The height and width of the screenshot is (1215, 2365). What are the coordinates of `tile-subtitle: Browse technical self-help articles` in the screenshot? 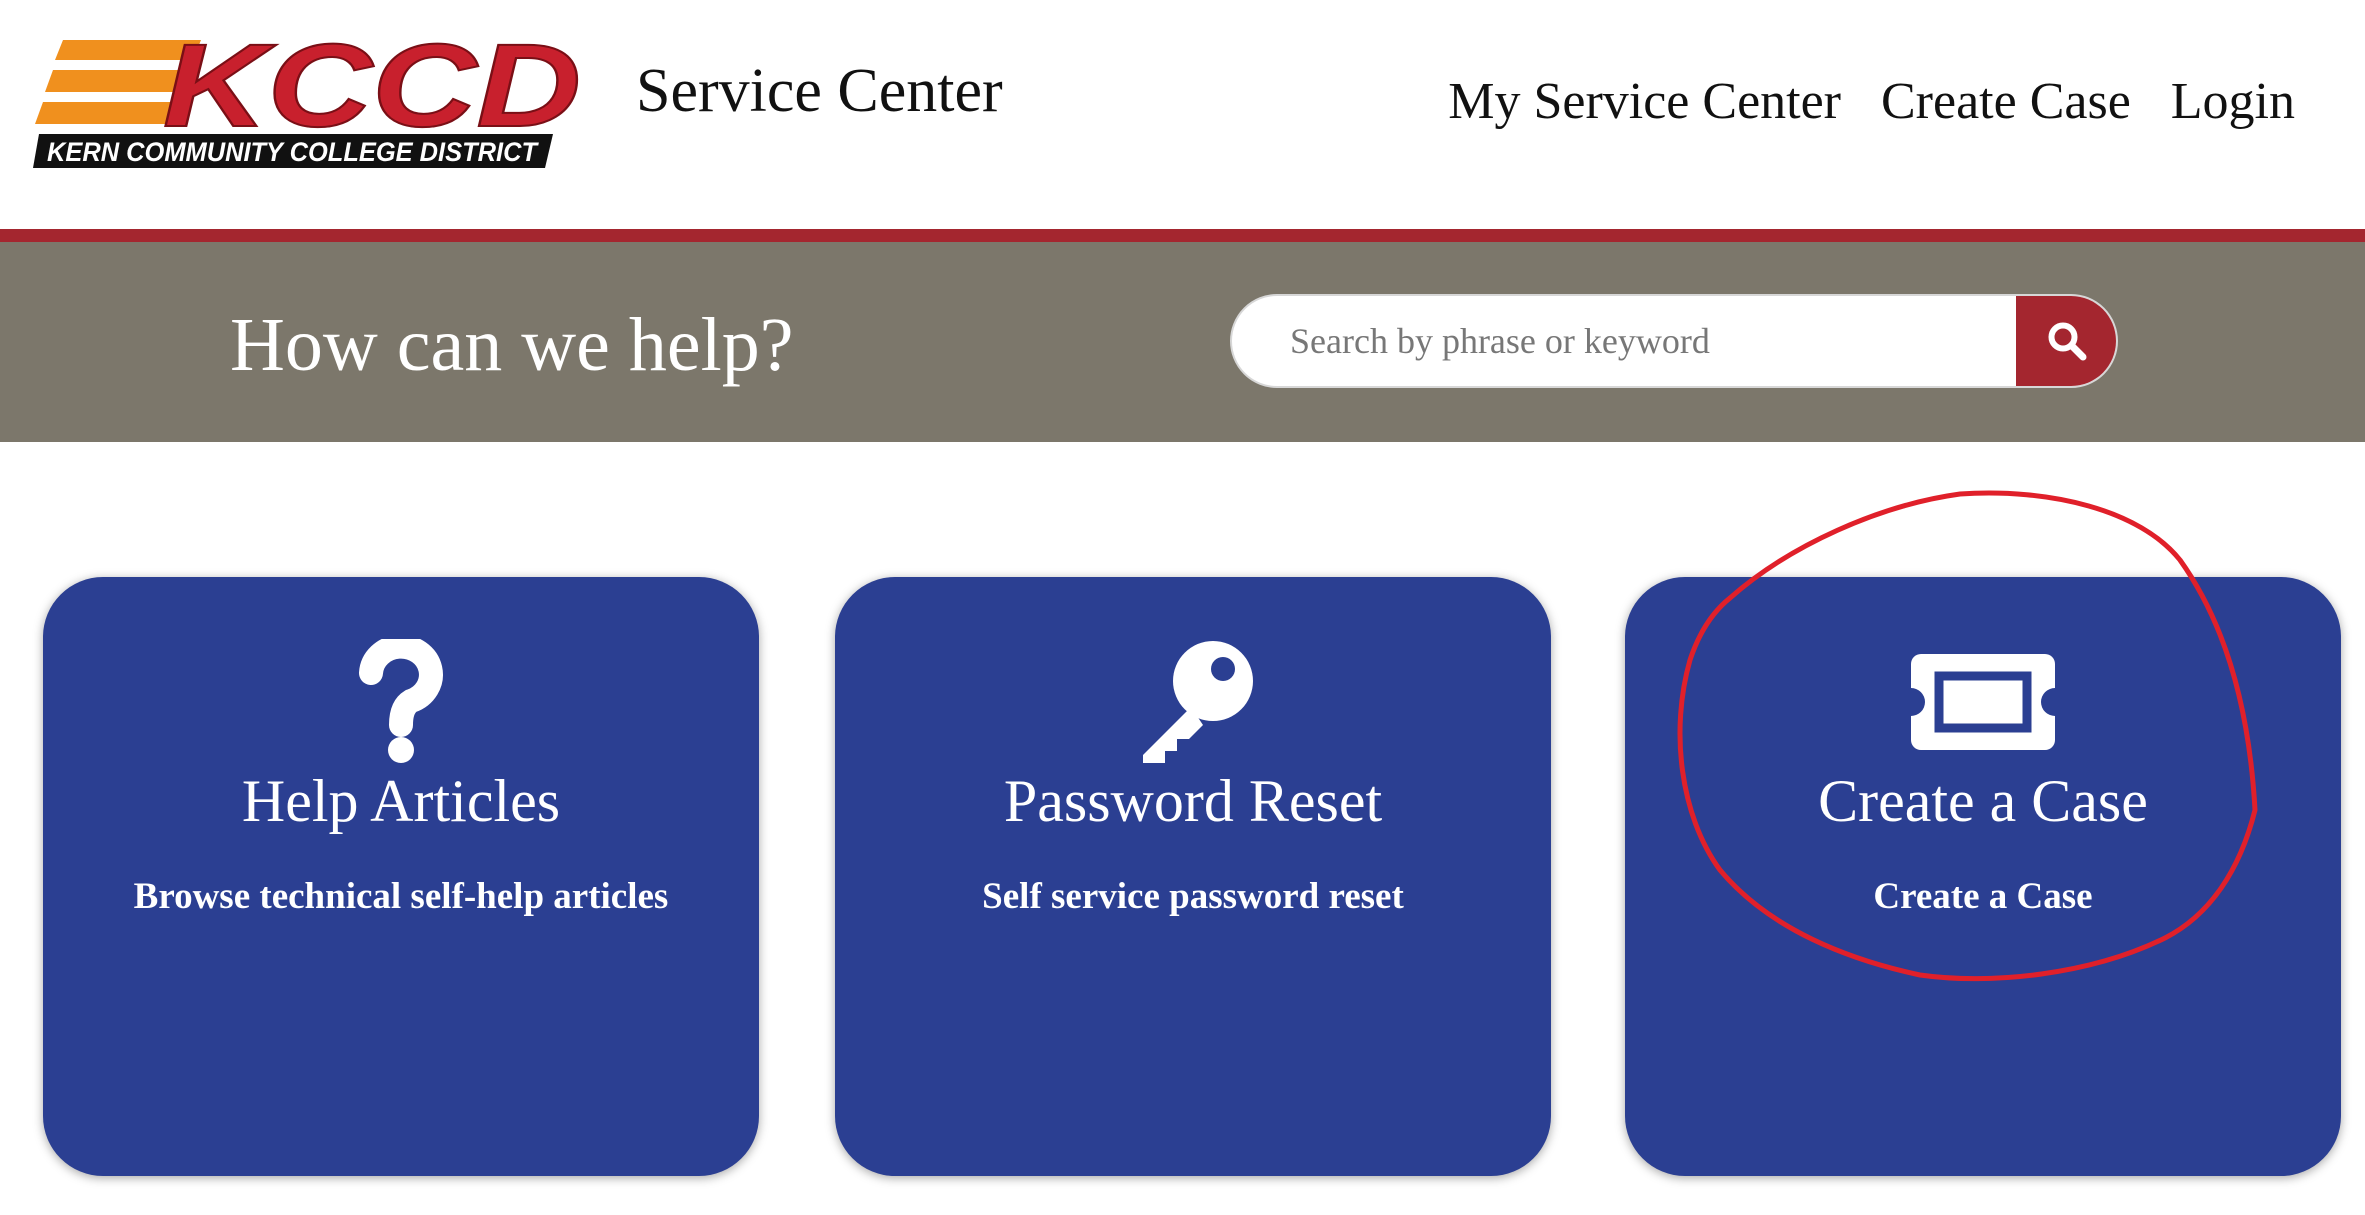 It's located at (401, 896).